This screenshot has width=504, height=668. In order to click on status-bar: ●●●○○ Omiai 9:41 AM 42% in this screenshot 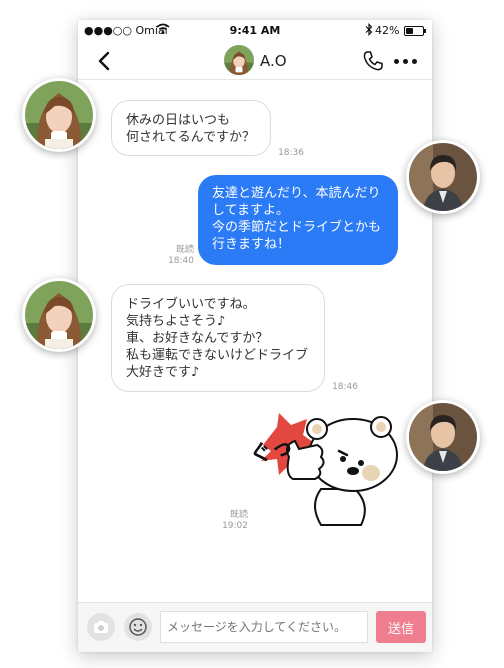, I will do `click(255, 31)`.